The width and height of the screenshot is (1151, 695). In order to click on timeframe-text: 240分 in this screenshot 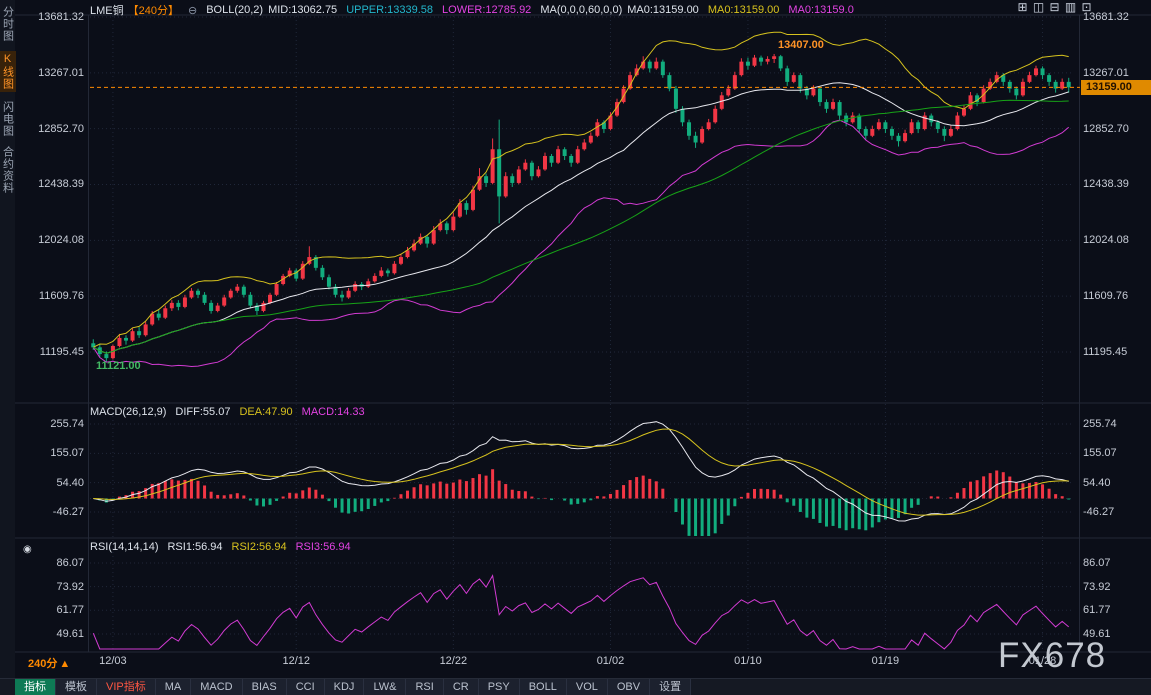, I will do `click(43, 664)`.